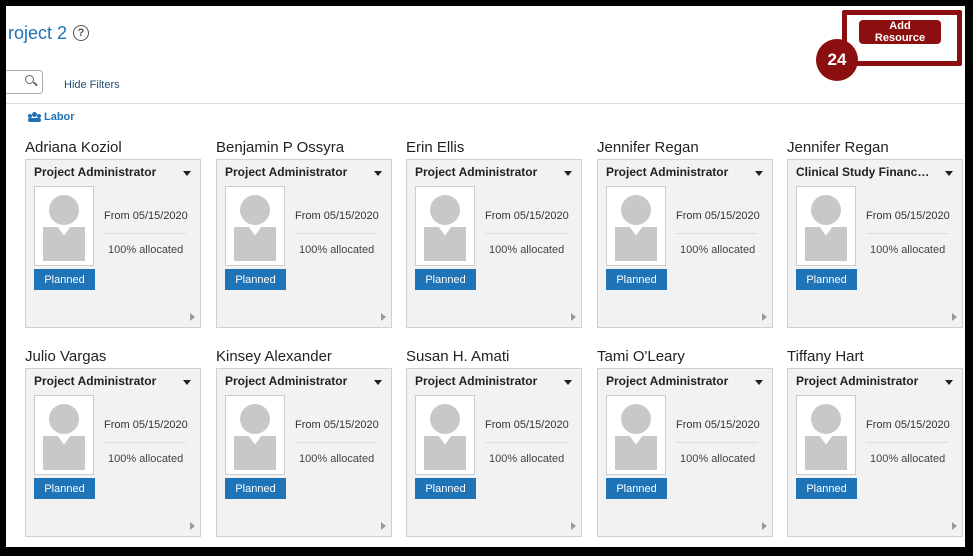 This screenshot has width=973, height=556. I want to click on add-resource-button: Add Resource, so click(900, 32).